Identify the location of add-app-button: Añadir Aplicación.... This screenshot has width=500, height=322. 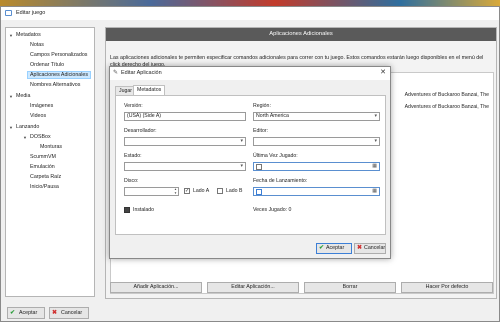
(156, 287).